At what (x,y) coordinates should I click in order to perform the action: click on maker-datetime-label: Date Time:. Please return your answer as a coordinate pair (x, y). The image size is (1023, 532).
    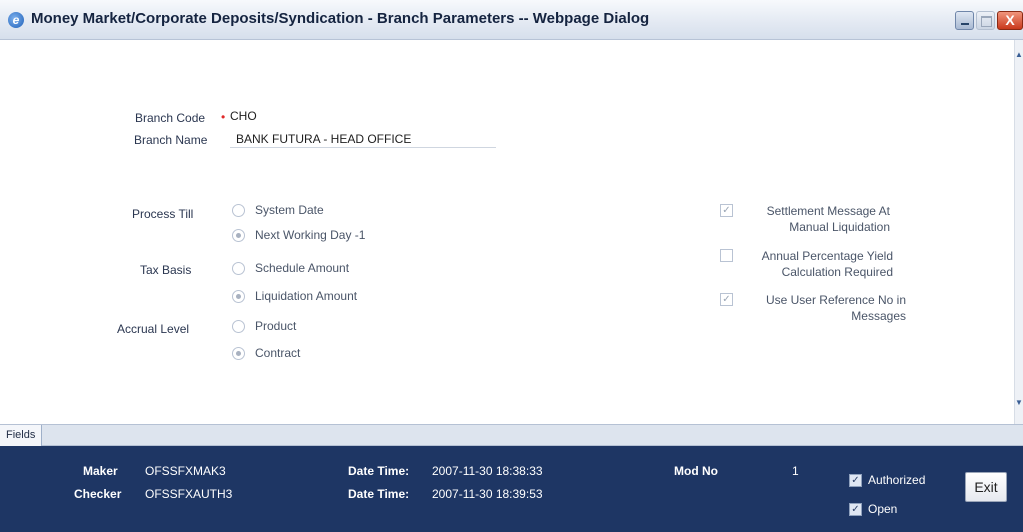
    Looking at the image, I should click on (379, 471).